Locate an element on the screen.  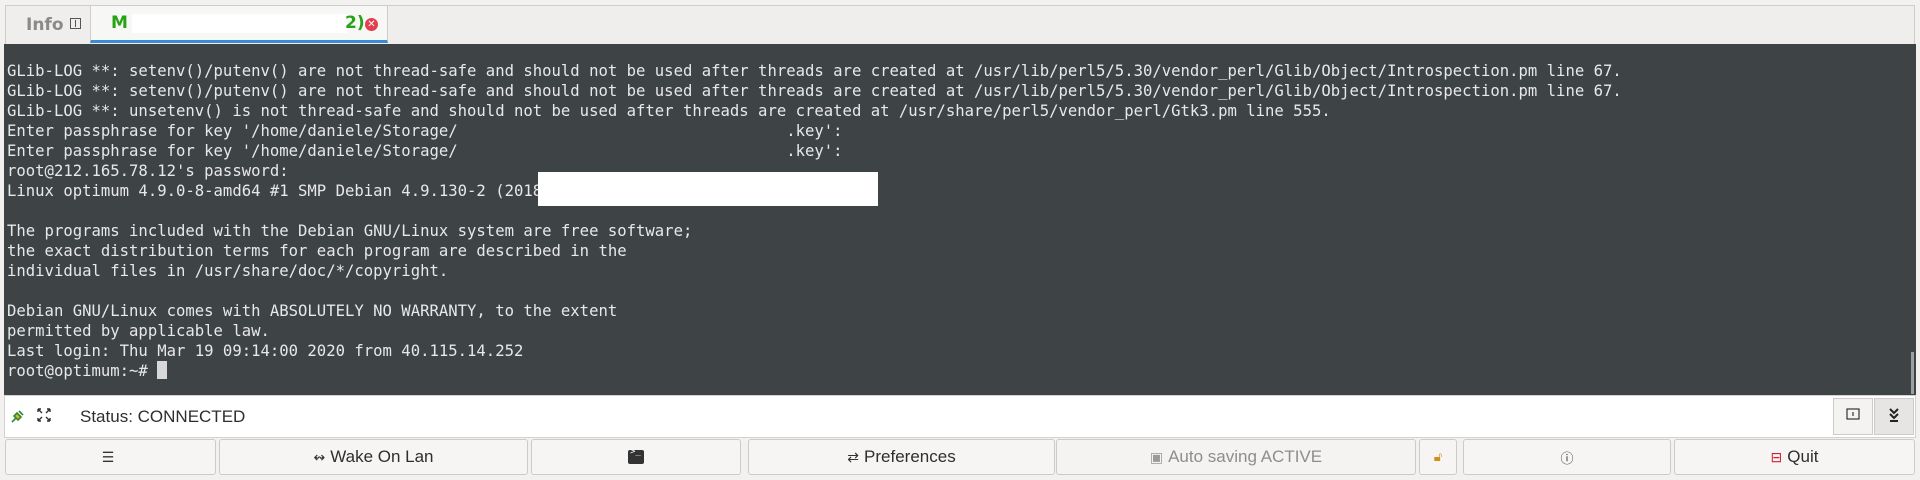
arrows-icon: ↭ is located at coordinates (319, 456).